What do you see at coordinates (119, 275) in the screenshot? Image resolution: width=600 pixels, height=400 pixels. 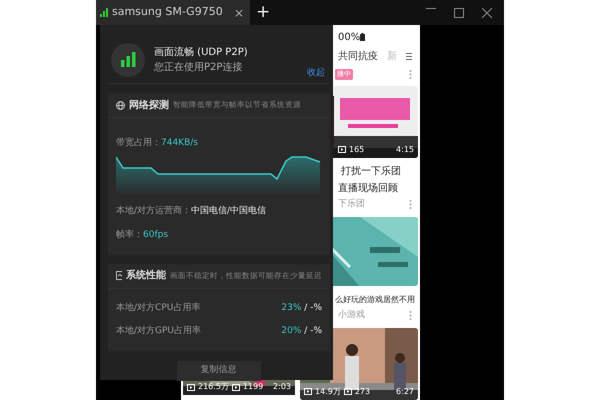 I see `chart-icon` at bounding box center [119, 275].